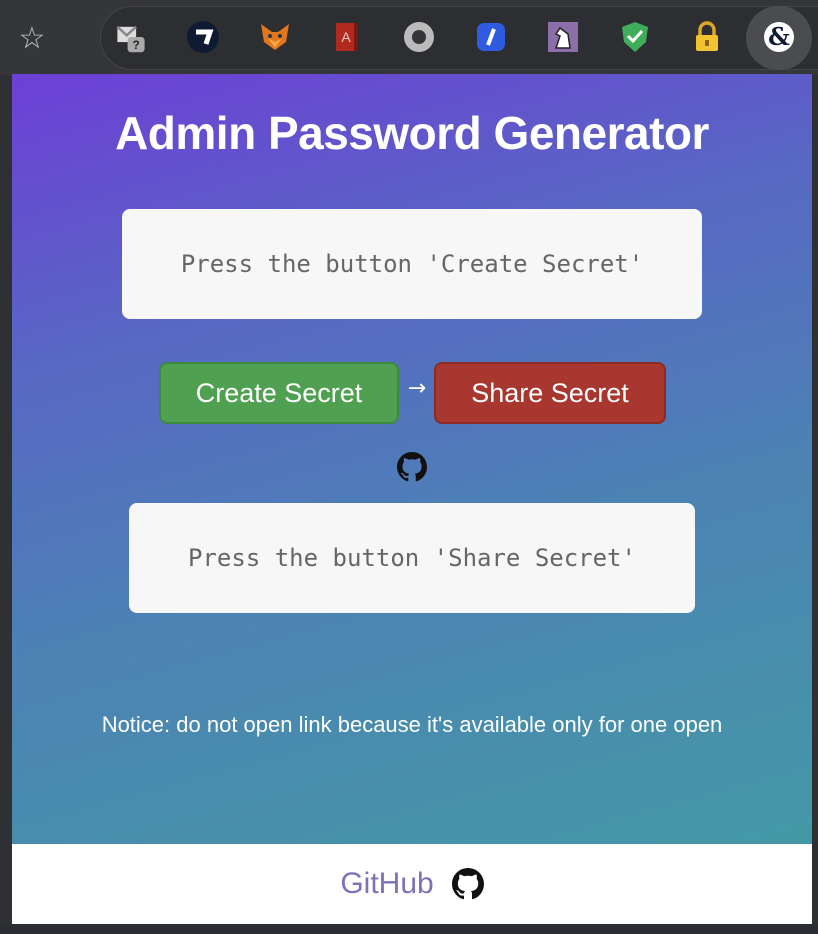 Image resolution: width=818 pixels, height=934 pixels. What do you see at coordinates (386, 884) in the screenshot?
I see `github-link: GitHub` at bounding box center [386, 884].